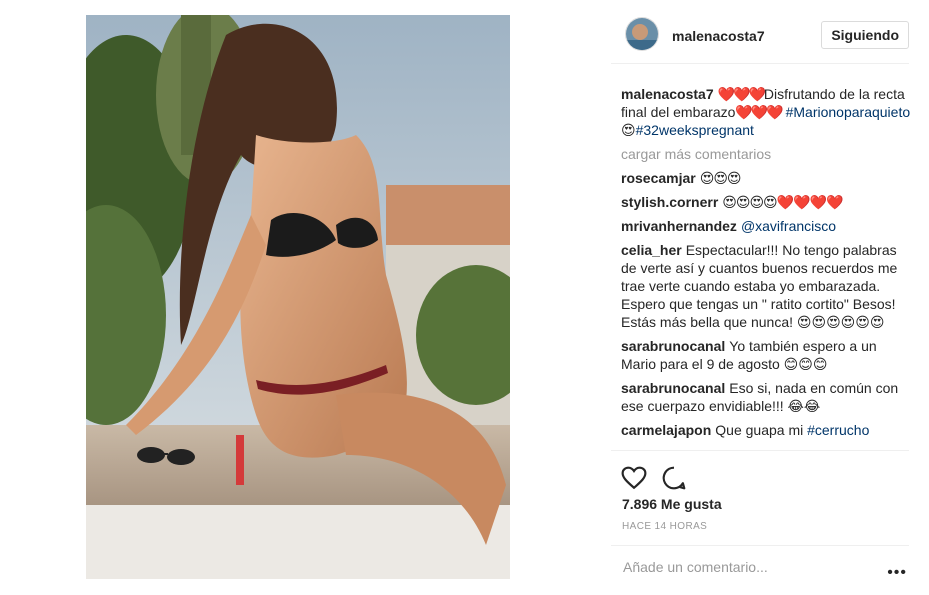 This screenshot has width=929, height=595. Describe the element at coordinates (782, 202) in the screenshot. I see `comment-text: 😍😍😍😍❤️❤️❤️❤️` at that location.